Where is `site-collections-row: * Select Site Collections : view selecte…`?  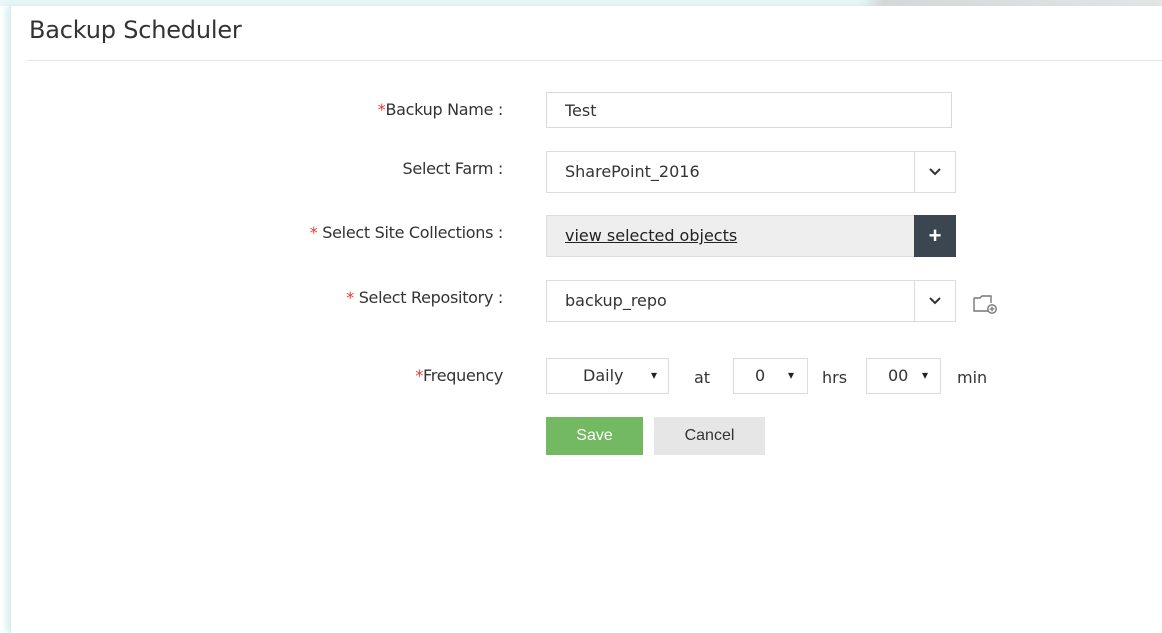 site-collections-row: * Select Site Collections : view selecte… is located at coordinates (586, 236).